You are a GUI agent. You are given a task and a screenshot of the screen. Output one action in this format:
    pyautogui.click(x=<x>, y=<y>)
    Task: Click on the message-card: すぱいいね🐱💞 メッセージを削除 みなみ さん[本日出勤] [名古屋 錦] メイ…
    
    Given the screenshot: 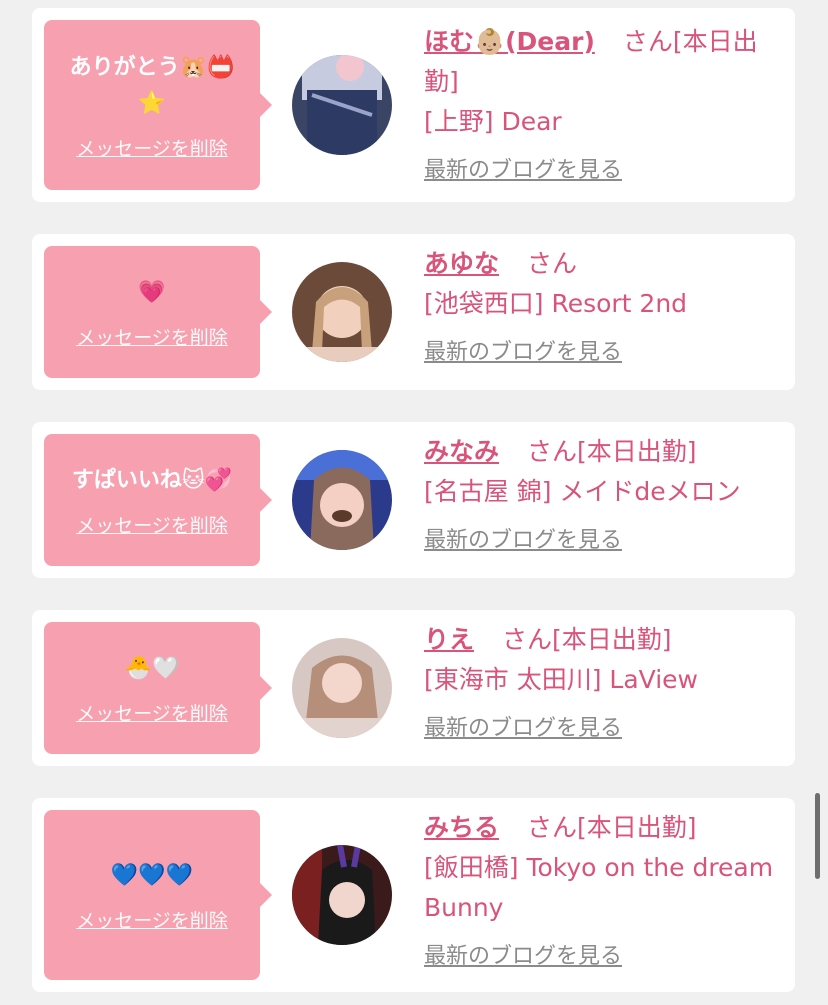 What is the action you would take?
    pyautogui.click(x=413, y=500)
    